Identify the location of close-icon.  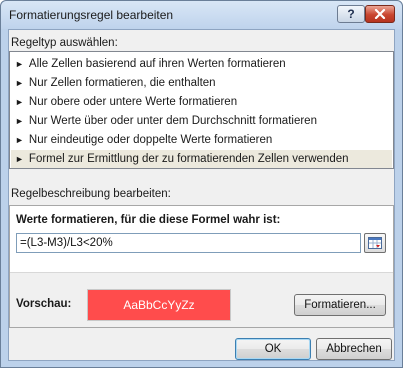
(380, 14).